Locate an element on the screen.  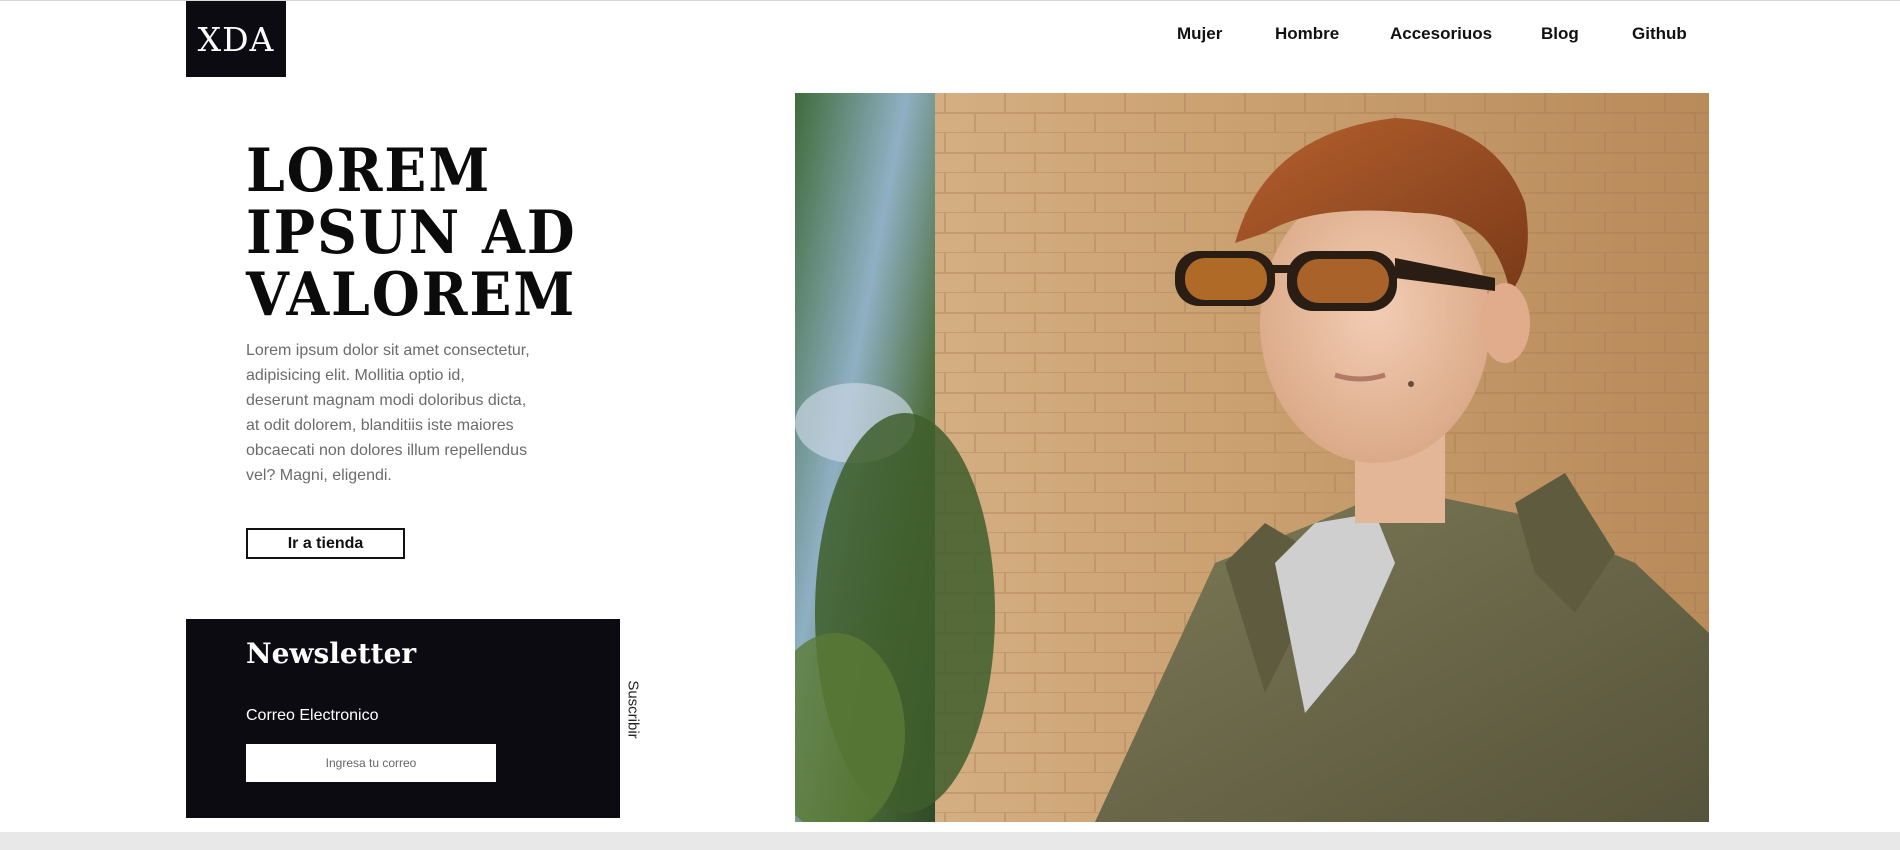
nav-link-blog: Blog is located at coordinates (1560, 34).